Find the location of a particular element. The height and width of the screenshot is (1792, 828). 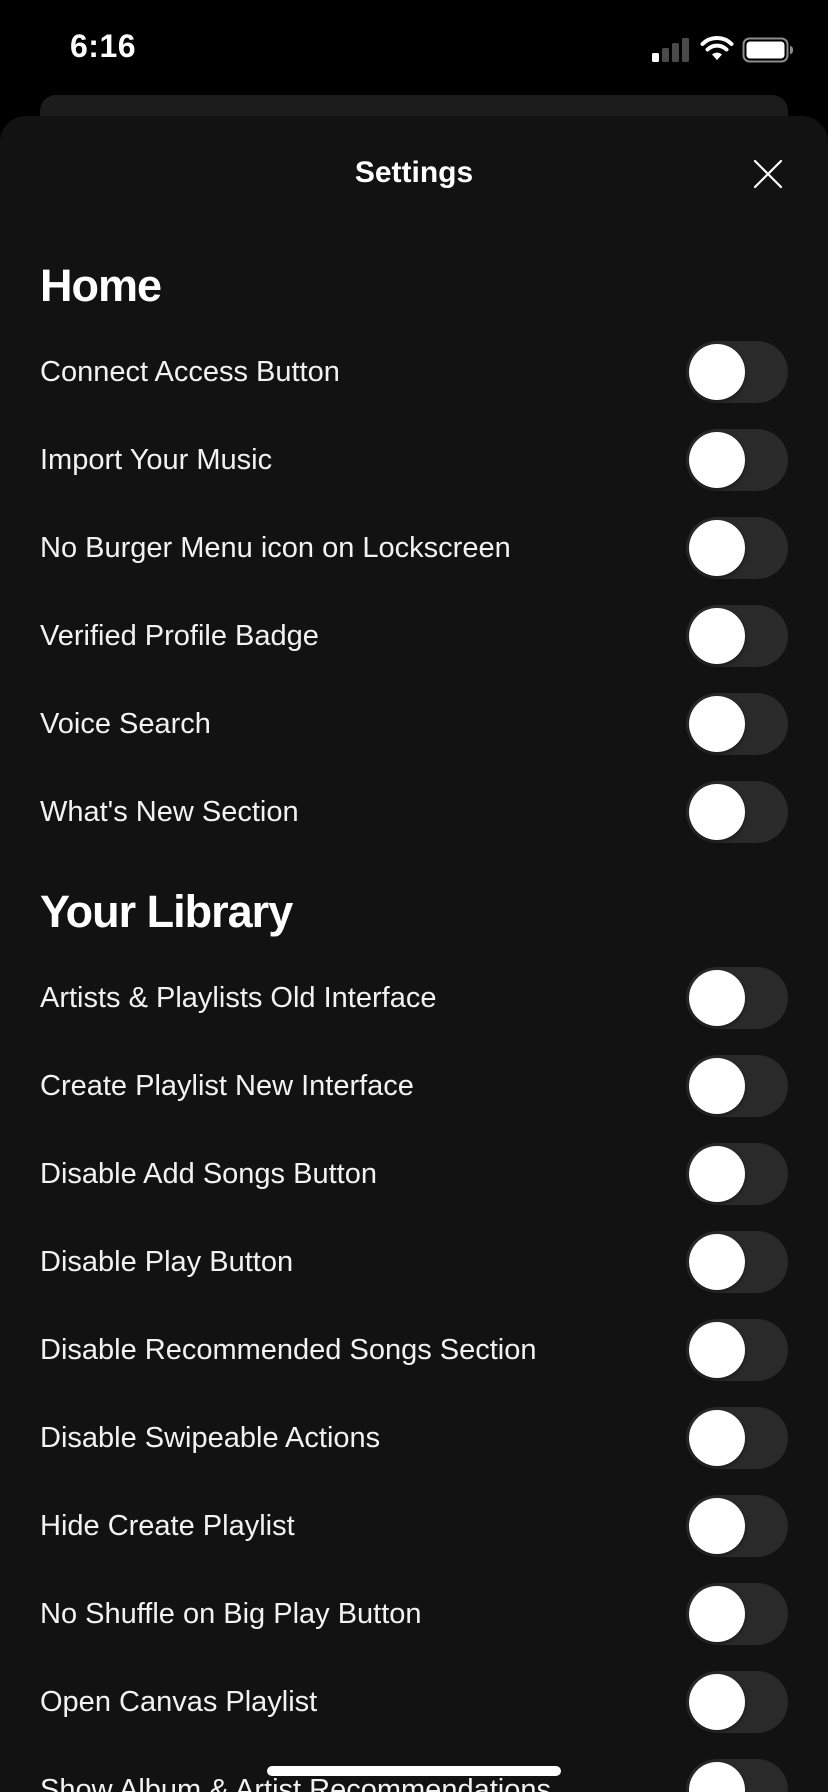

setting-label: Disable Recommended Songs Section is located at coordinates (288, 1350).